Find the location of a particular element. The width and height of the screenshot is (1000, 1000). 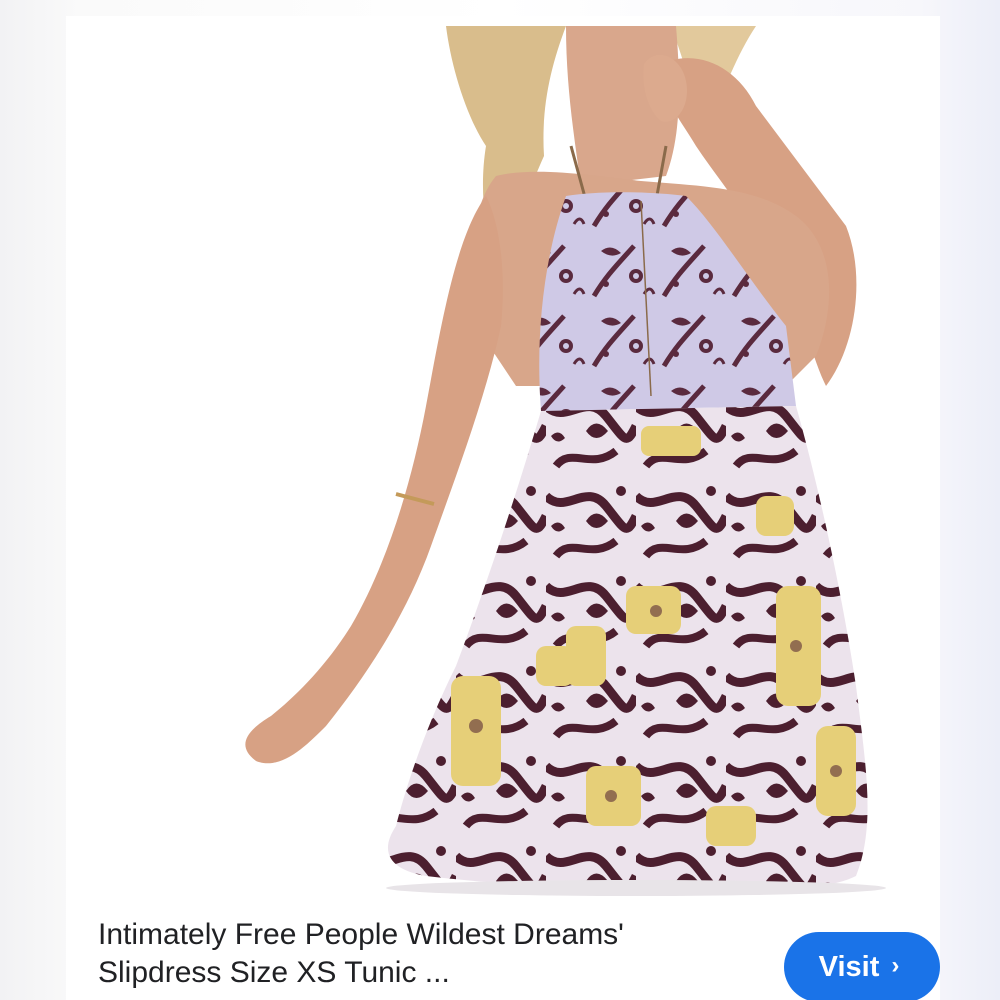

visit-button-label: Visit is located at coordinates (849, 966).